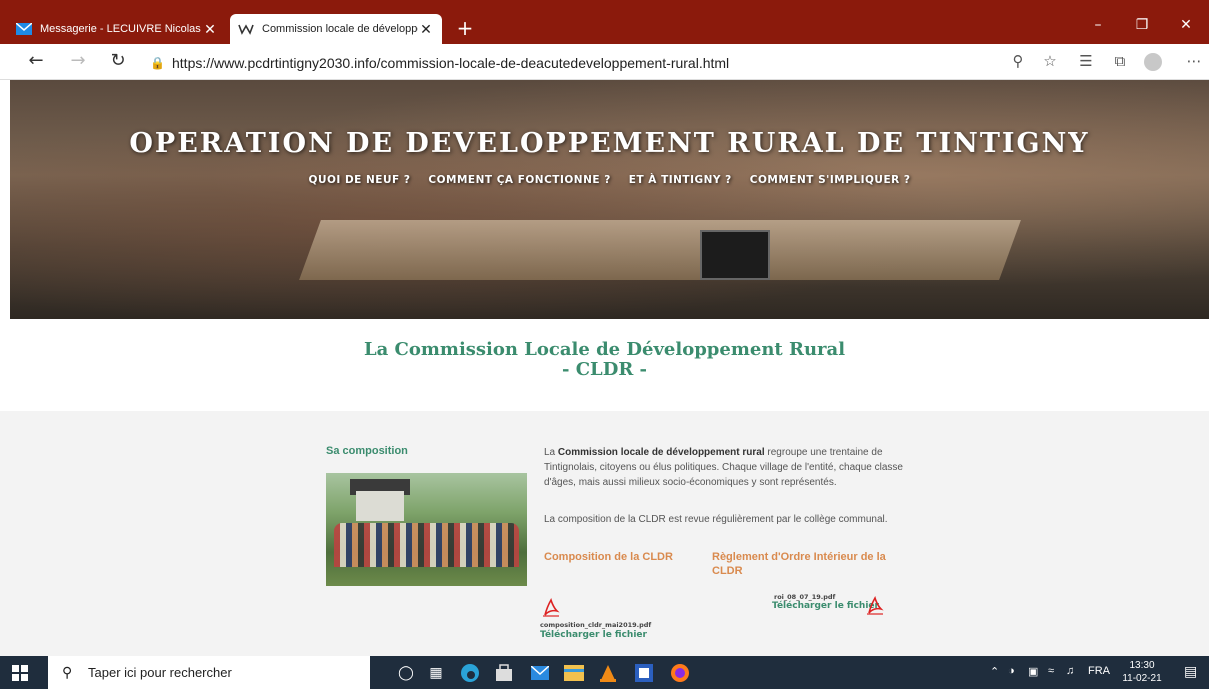 This screenshot has height=689, width=1209. I want to click on tab-messagerie: Messagerie - LECUIVRE Nicolas - ✕, so click(117, 29).